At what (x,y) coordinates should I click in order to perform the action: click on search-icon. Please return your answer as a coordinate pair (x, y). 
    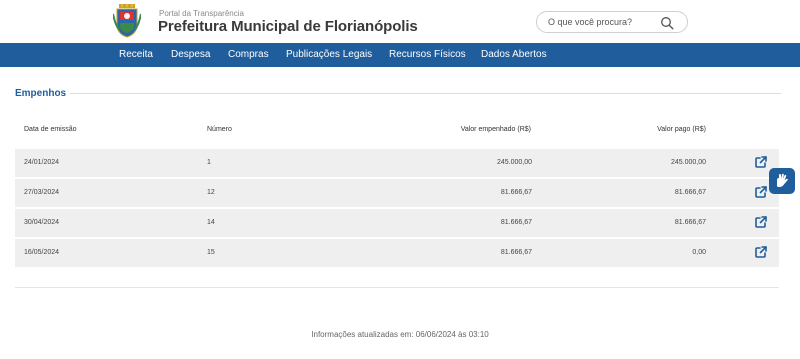
    Looking at the image, I should click on (667, 23).